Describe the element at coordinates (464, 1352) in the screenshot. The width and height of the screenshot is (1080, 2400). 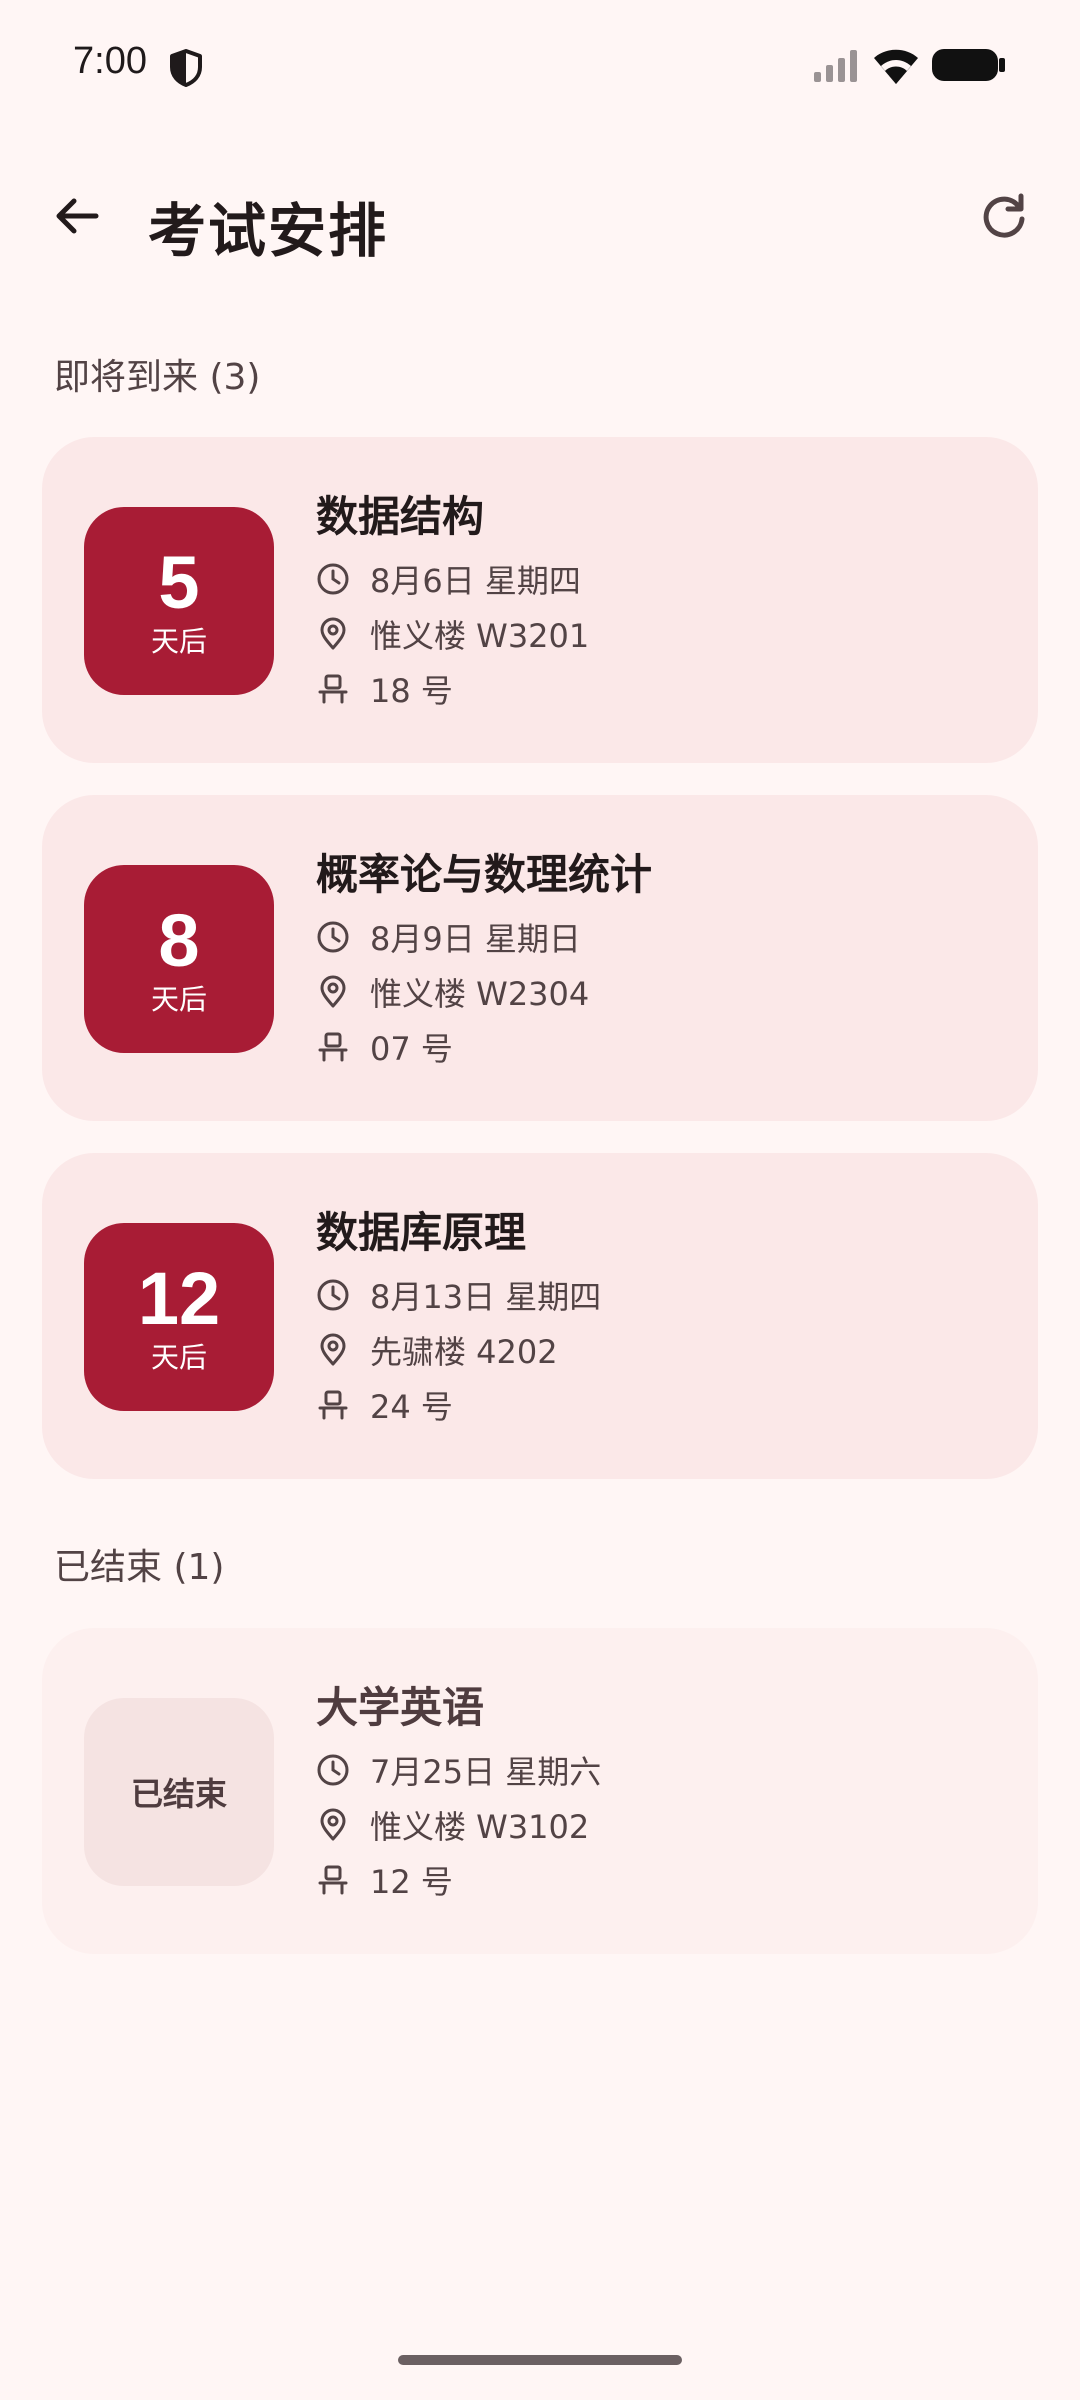
I see `exam-location: 先骕楼 4202` at that location.